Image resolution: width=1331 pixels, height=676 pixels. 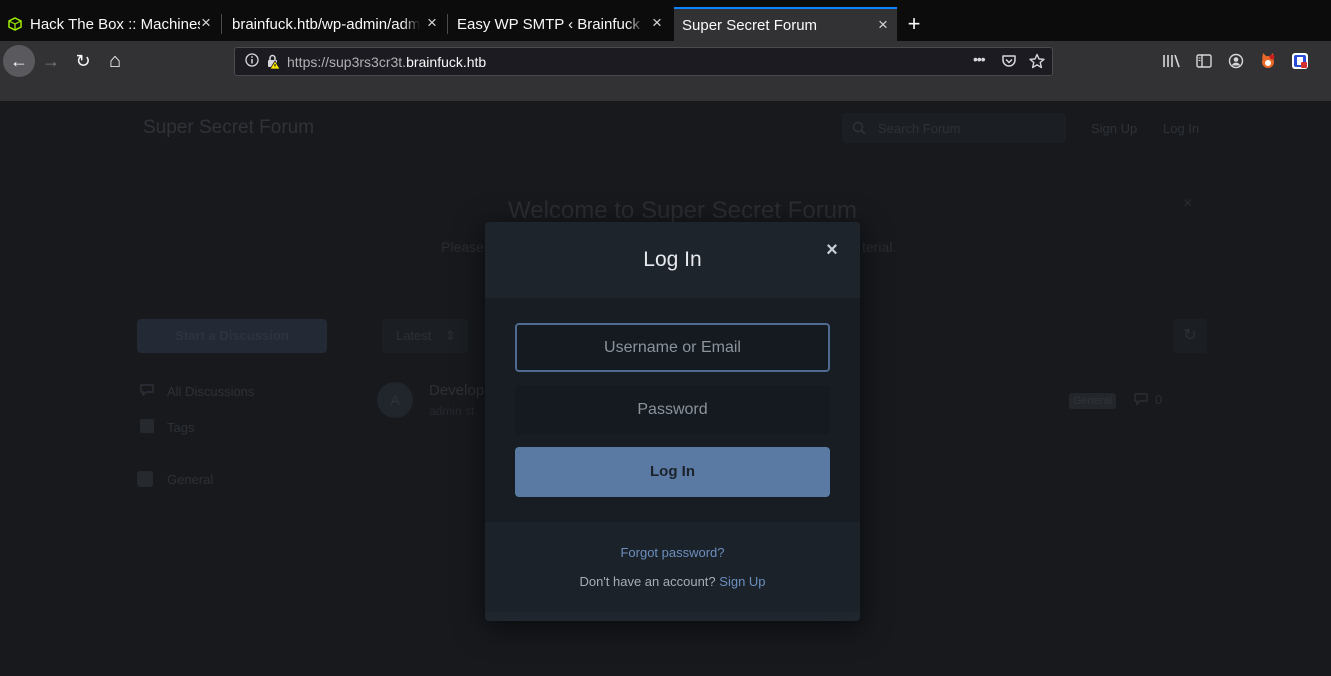 What do you see at coordinates (395, 400) in the screenshot?
I see `avatar: A` at bounding box center [395, 400].